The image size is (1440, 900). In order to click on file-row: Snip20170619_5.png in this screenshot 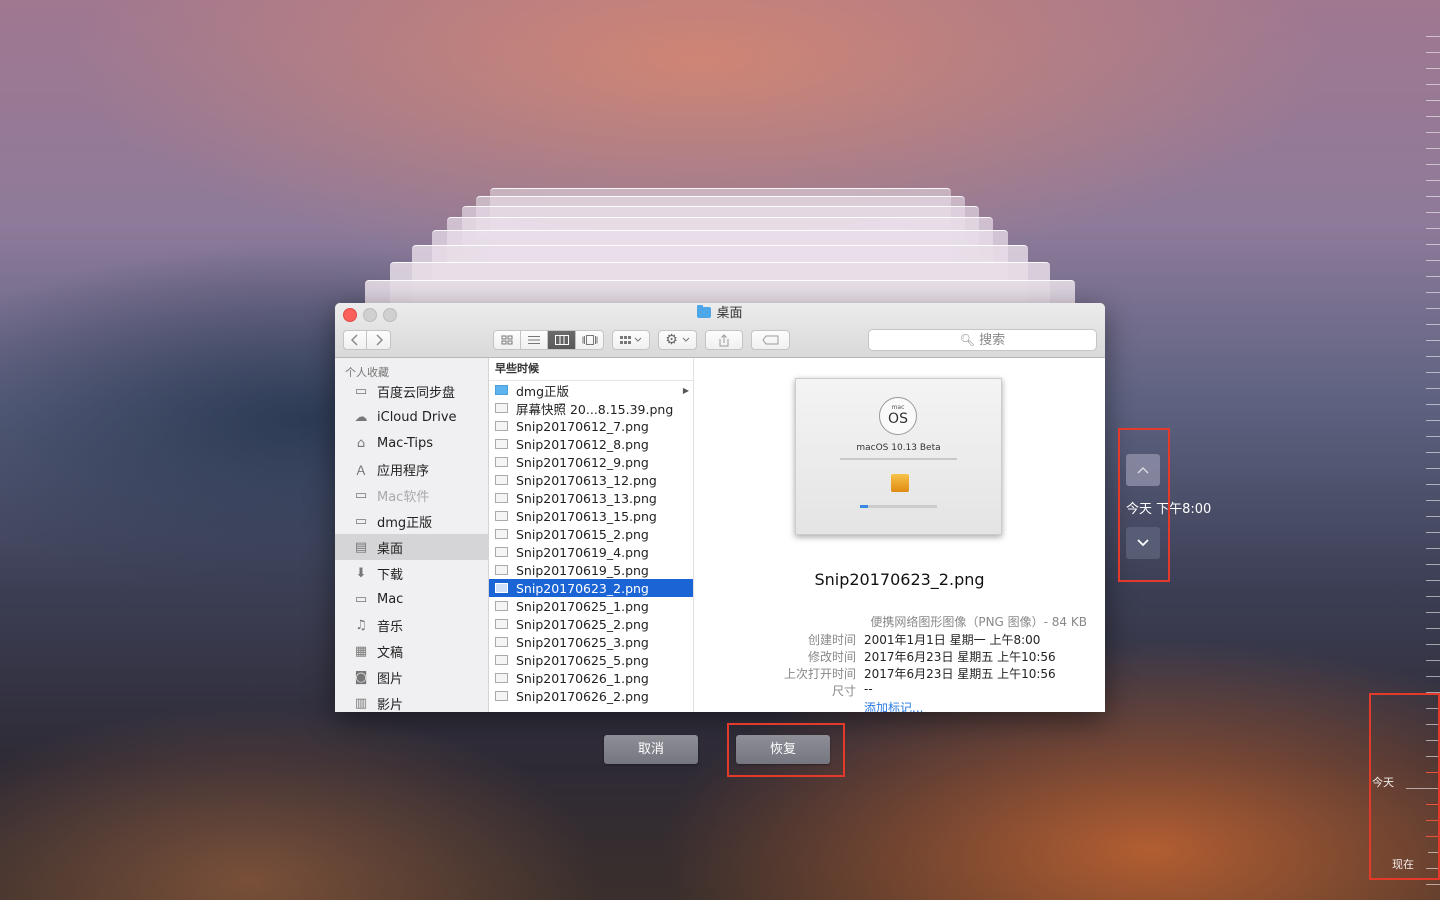, I will do `click(591, 570)`.